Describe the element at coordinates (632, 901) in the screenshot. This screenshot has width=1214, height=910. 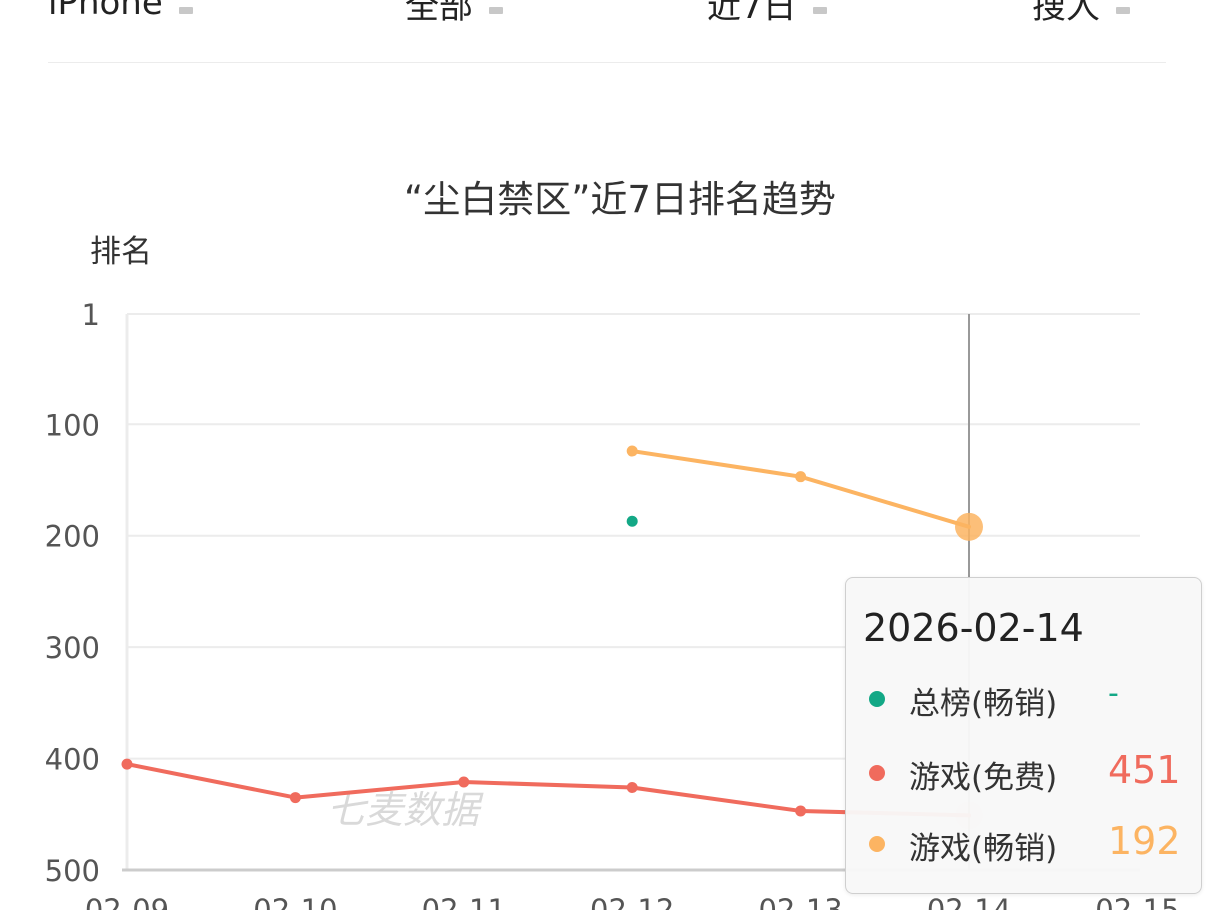
I see `x-tick-label: 02-12` at that location.